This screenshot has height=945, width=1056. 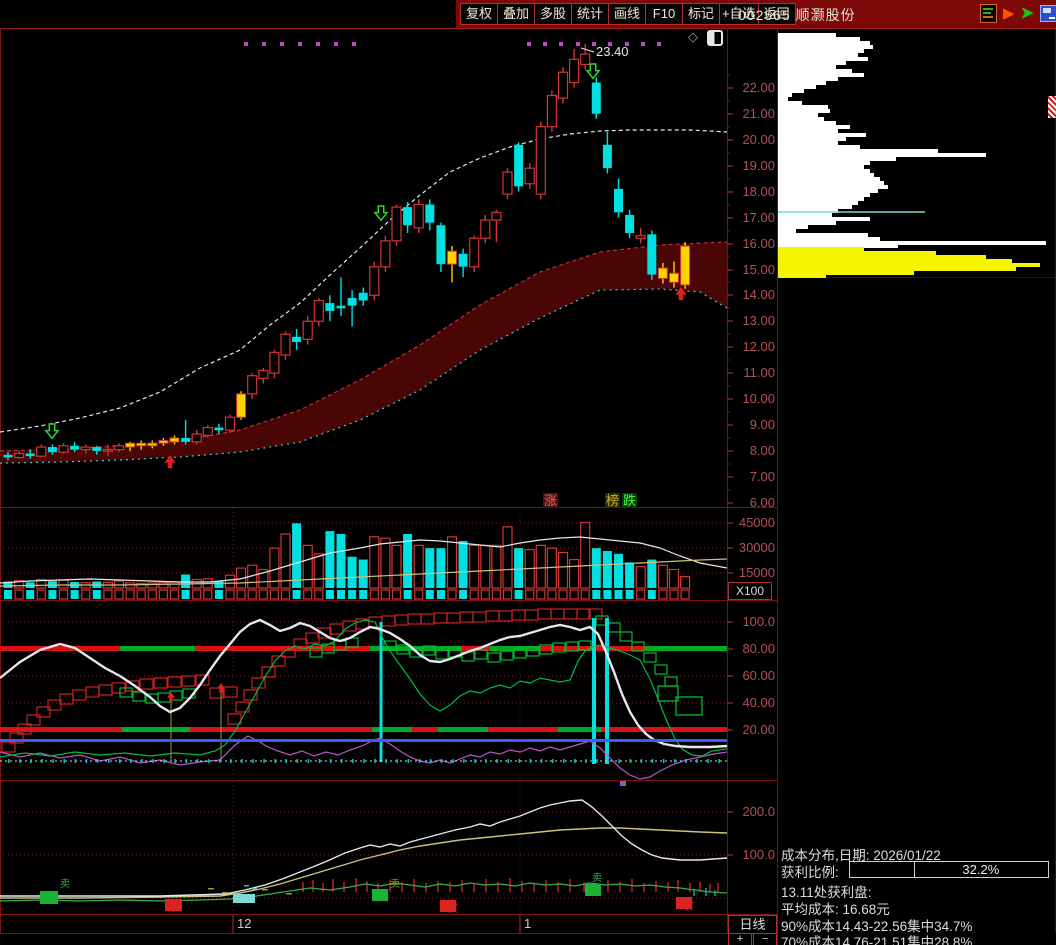 I want to click on volume-unit-label: X100, so click(x=750, y=591).